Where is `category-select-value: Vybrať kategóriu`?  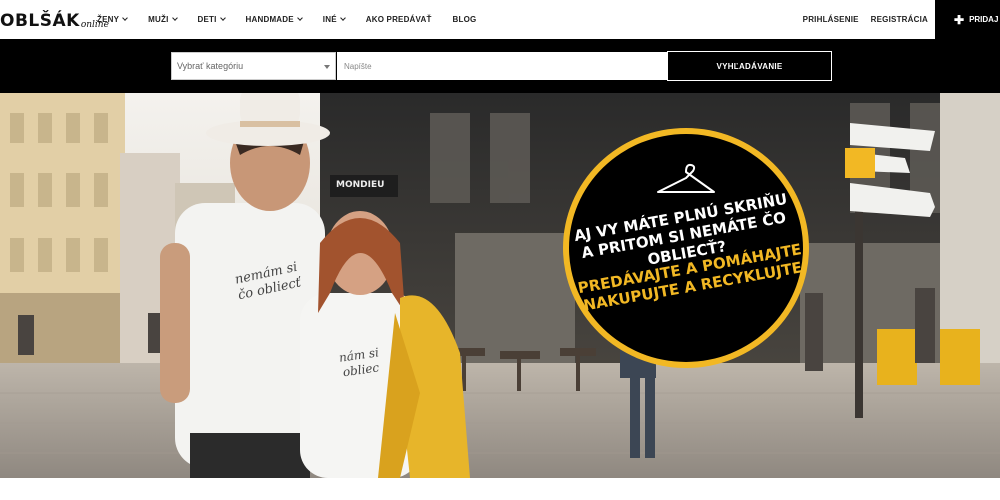
category-select-value: Vybrať kategóriu is located at coordinates (210, 66).